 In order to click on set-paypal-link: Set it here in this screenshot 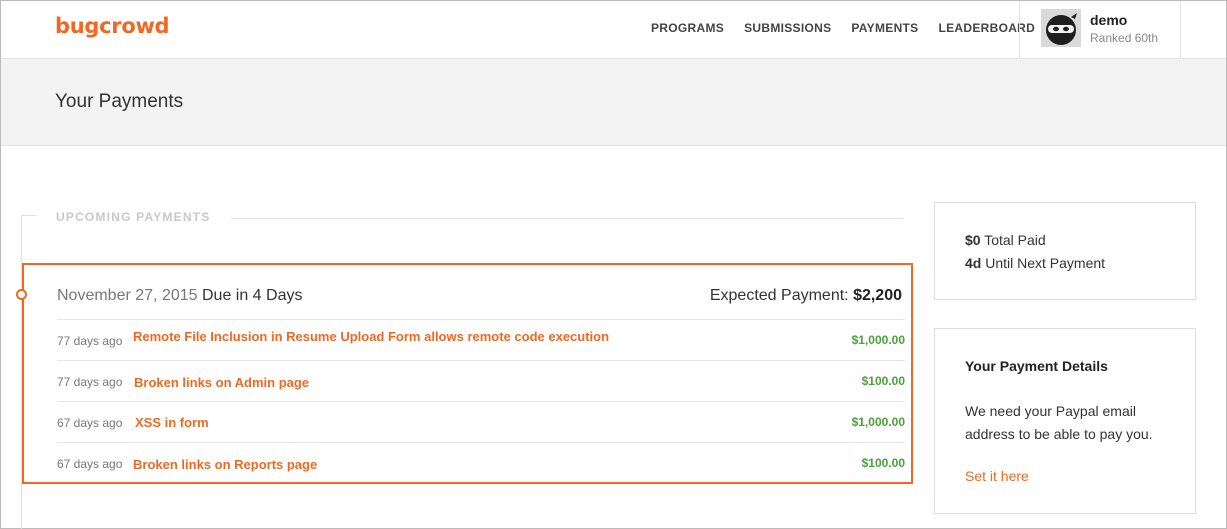, I will do `click(997, 476)`.